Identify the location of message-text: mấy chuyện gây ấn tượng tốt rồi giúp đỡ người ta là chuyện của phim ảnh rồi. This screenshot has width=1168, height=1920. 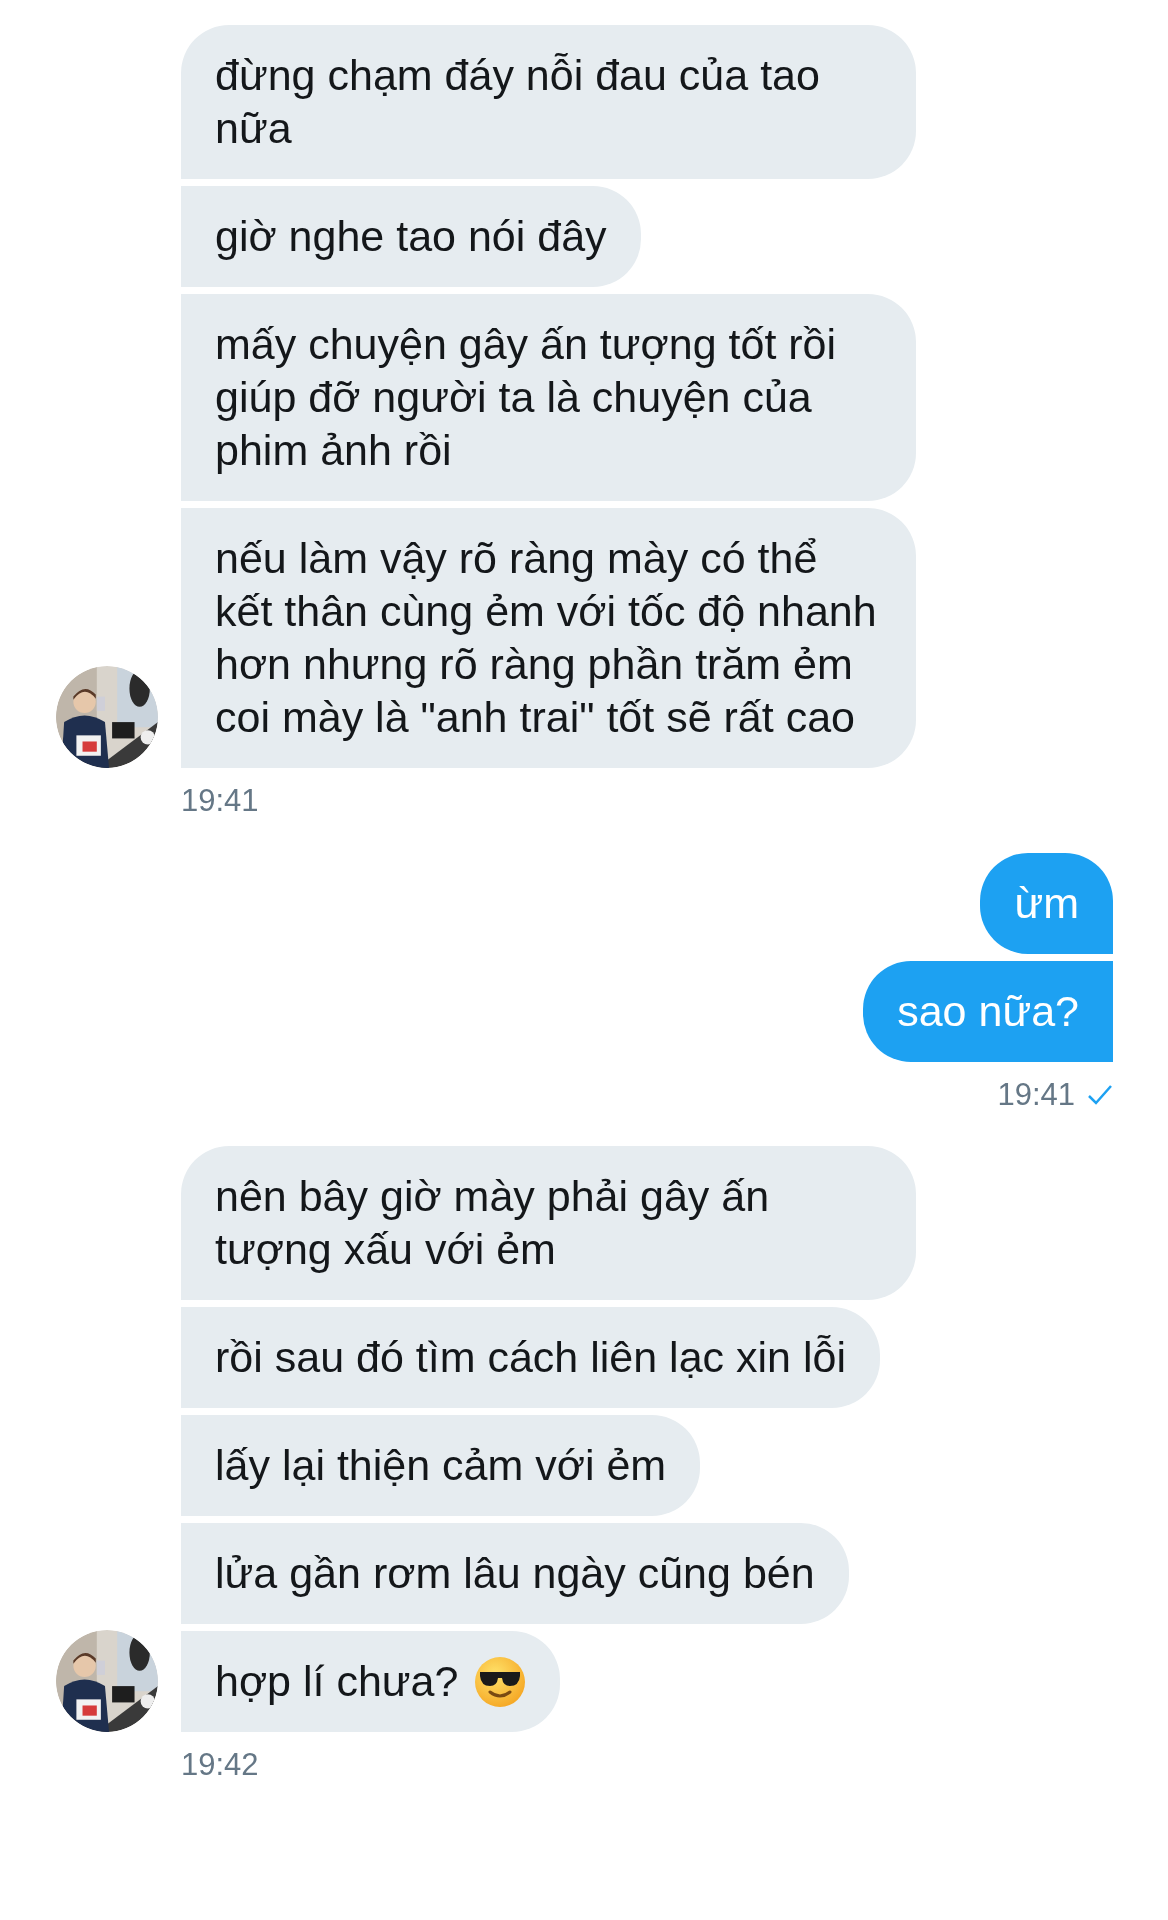
(526, 397).